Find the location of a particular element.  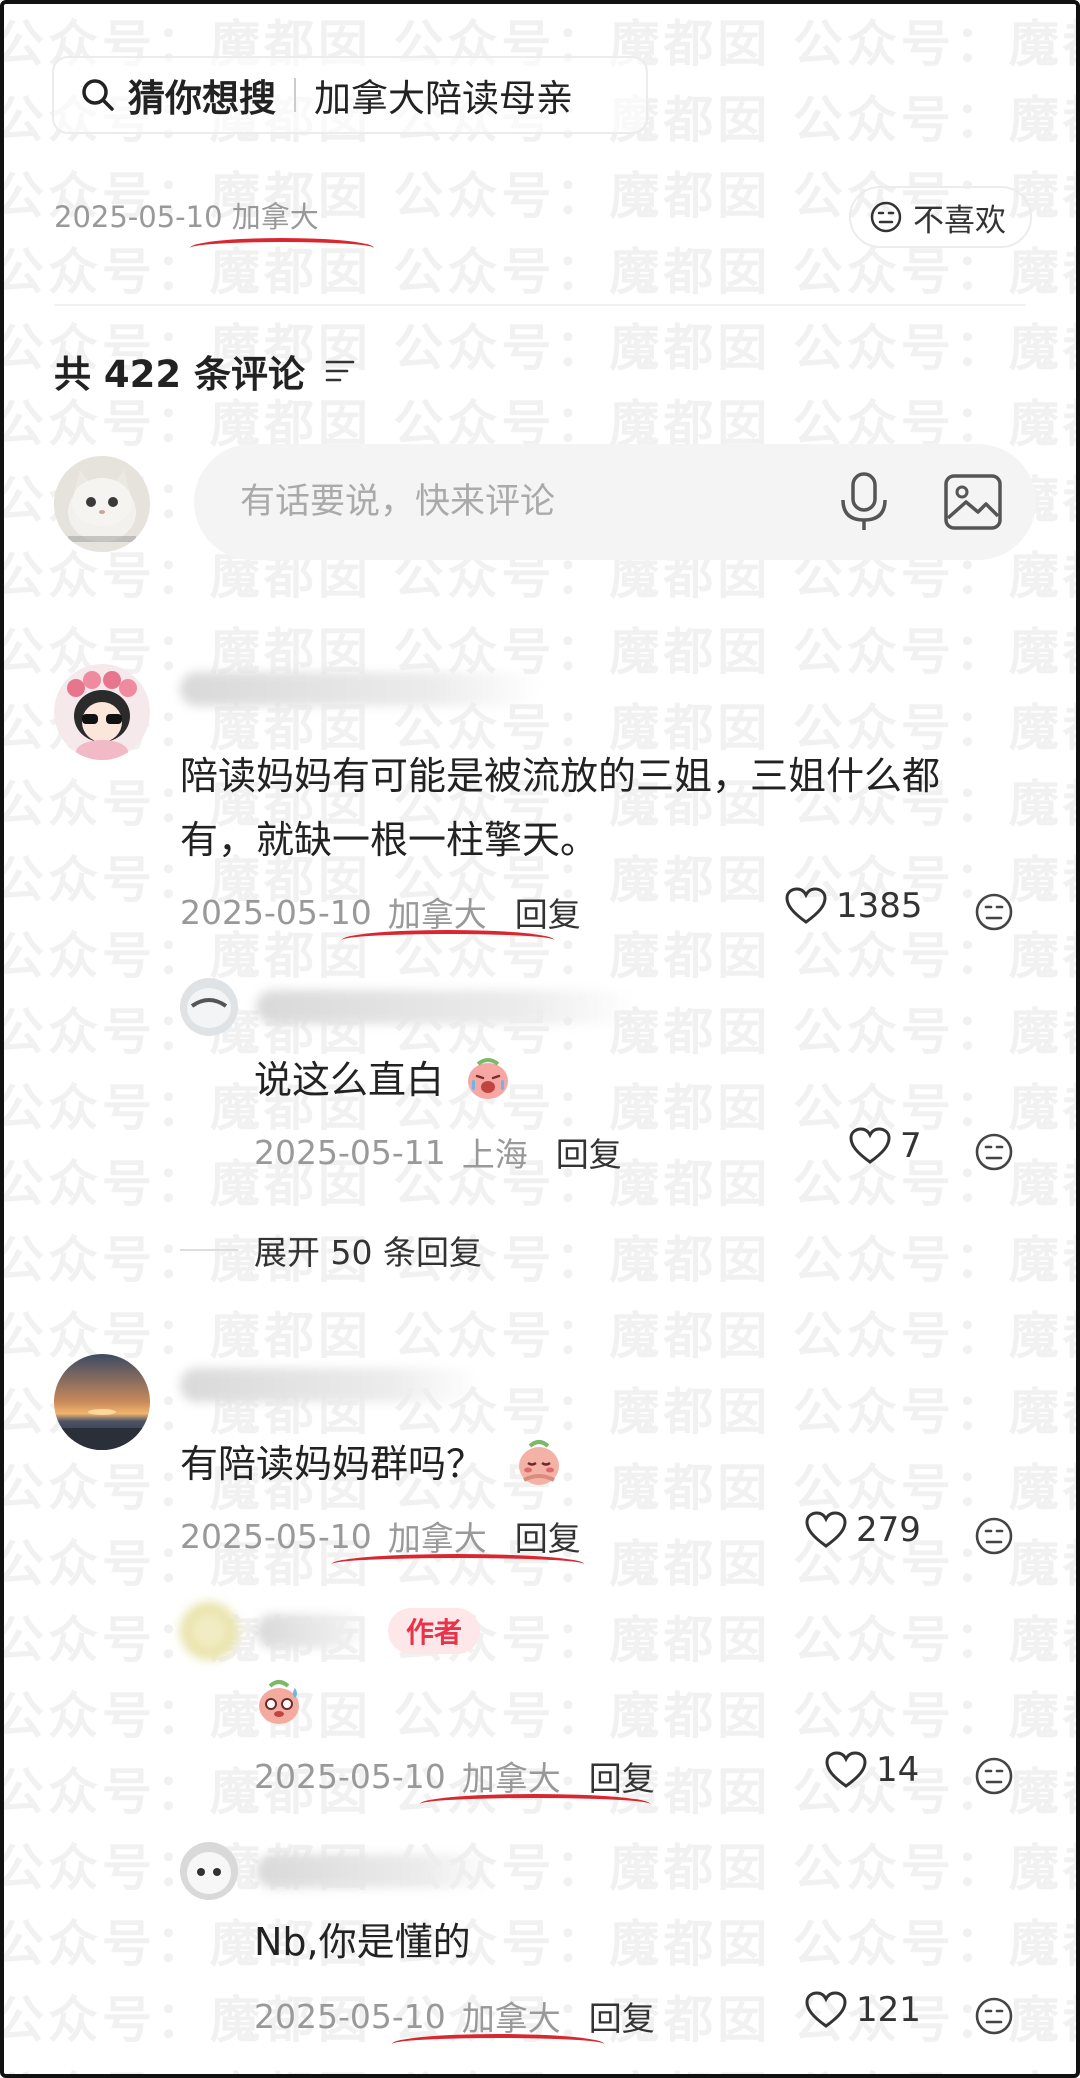

image-icon is located at coordinates (973, 502).